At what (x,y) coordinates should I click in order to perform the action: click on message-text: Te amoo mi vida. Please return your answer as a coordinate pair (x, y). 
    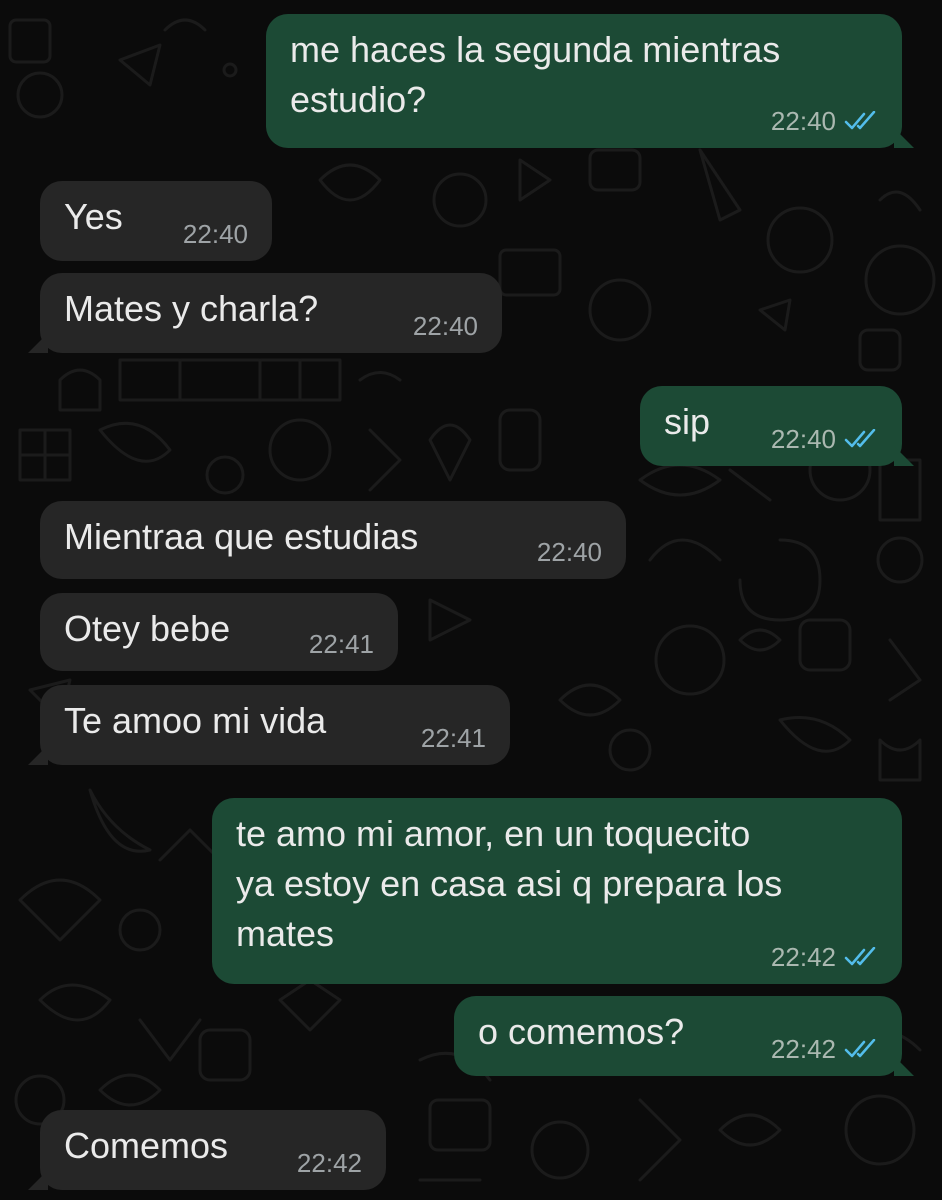
    Looking at the image, I should click on (195, 720).